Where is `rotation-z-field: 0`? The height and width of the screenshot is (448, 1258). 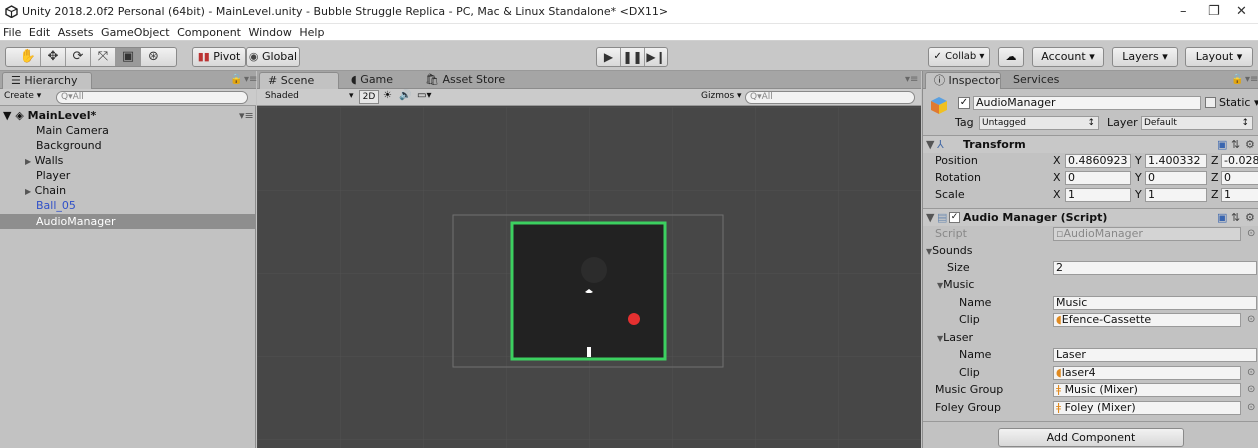
rotation-z-field: 0 is located at coordinates (1239, 178).